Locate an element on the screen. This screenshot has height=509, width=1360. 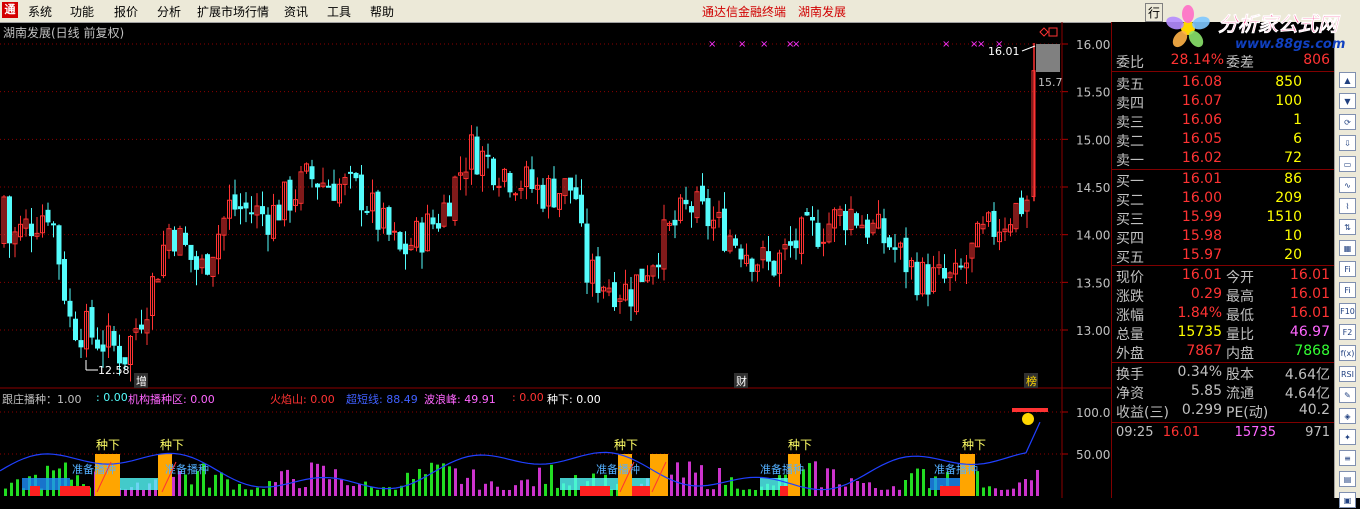
stat-row: 涨幅 1.84% 最低 16.01 is located at coordinates (1223, 314).